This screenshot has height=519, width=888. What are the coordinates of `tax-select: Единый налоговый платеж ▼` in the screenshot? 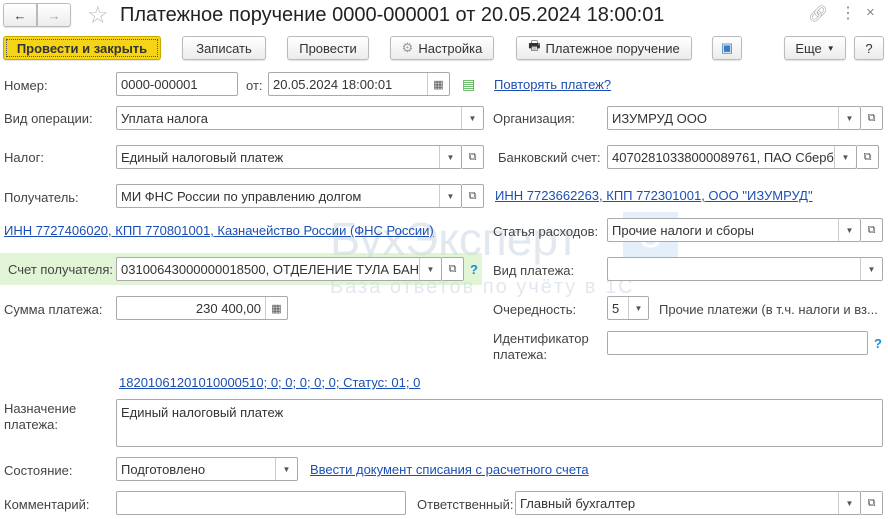 It's located at (289, 157).